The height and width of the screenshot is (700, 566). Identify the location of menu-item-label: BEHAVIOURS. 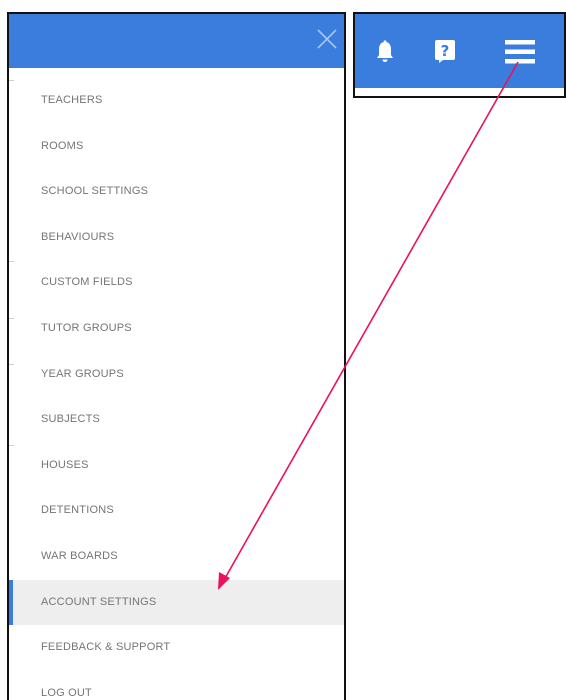
(78, 236).